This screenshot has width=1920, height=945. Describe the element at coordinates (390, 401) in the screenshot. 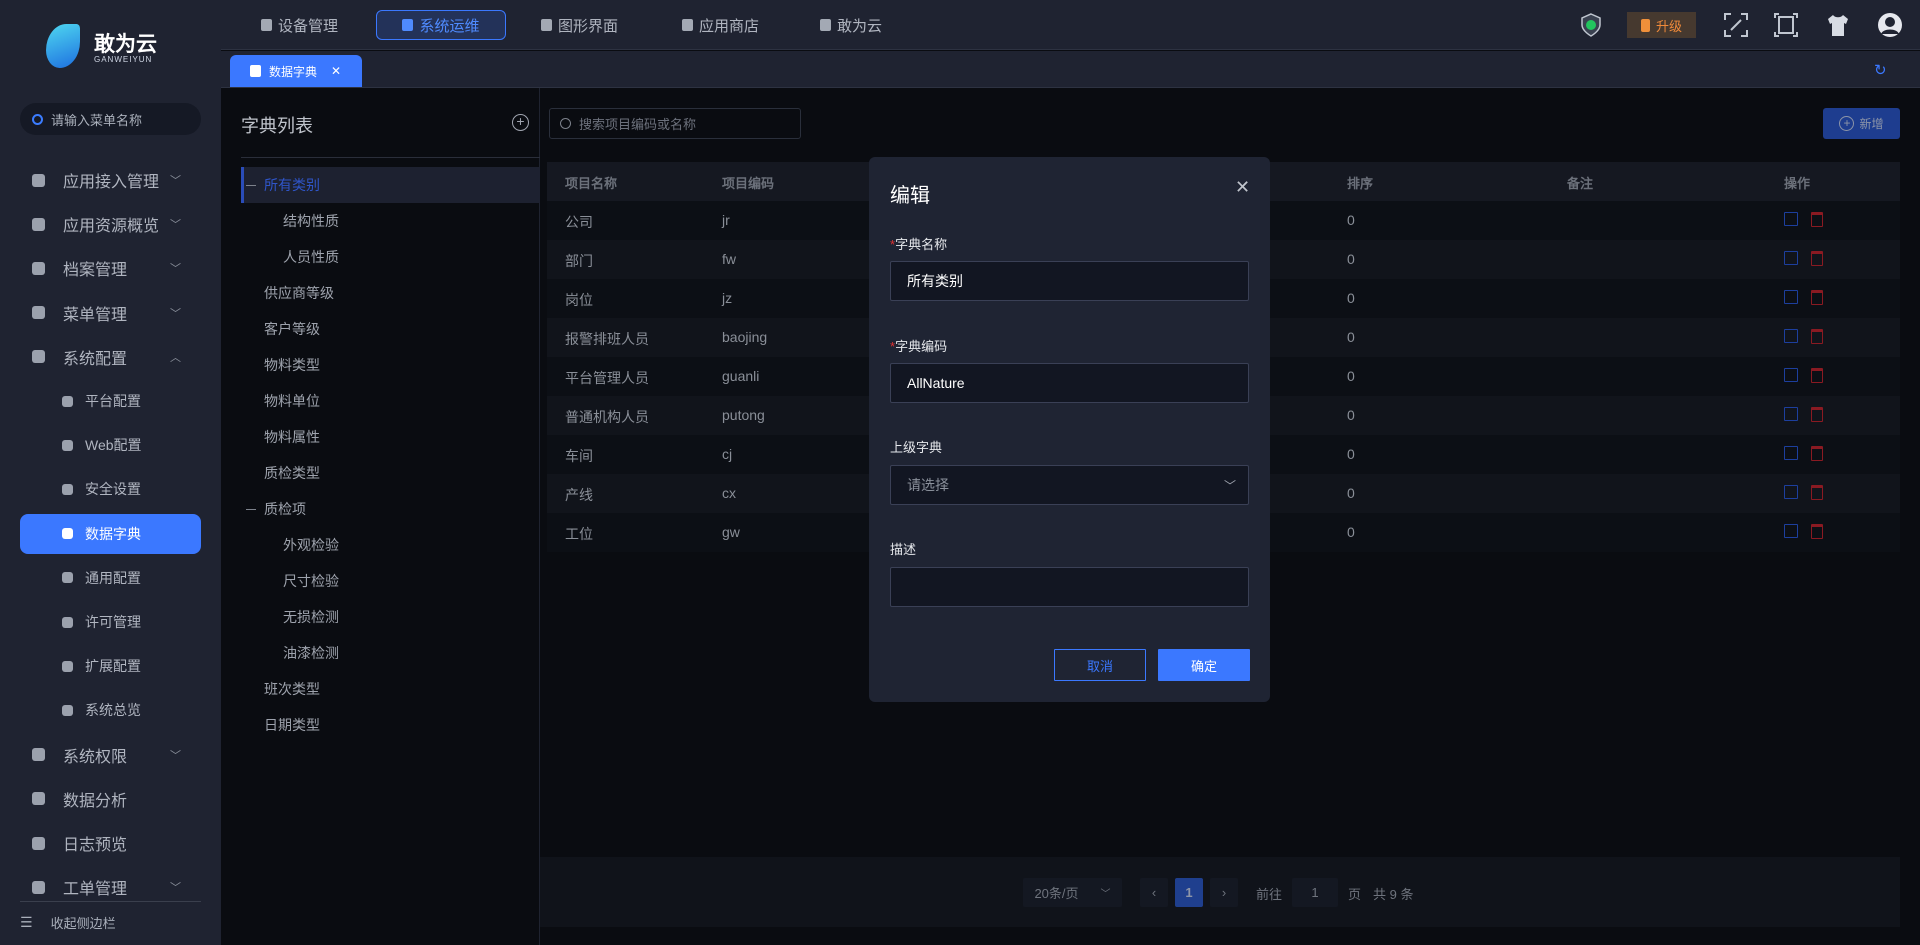

I see `tree-item: 物料单位` at that location.